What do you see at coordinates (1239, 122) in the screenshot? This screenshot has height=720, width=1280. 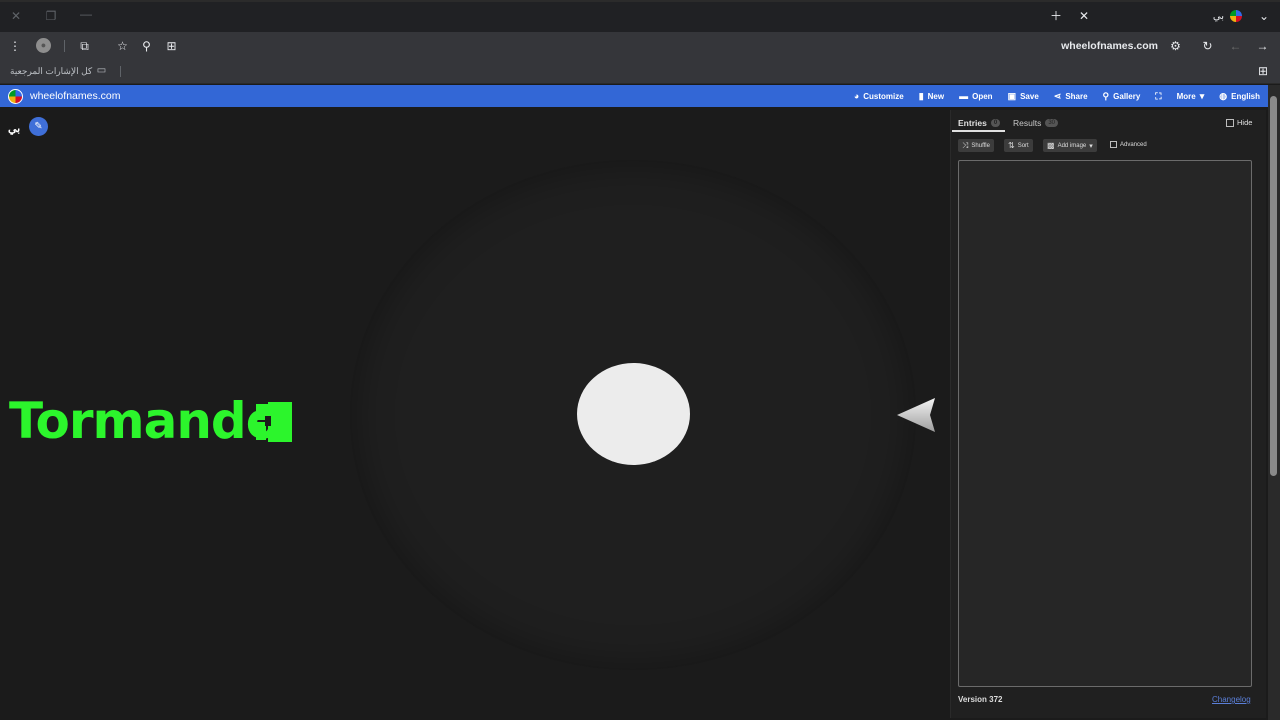 I see `hide-checkbox: Hide` at bounding box center [1239, 122].